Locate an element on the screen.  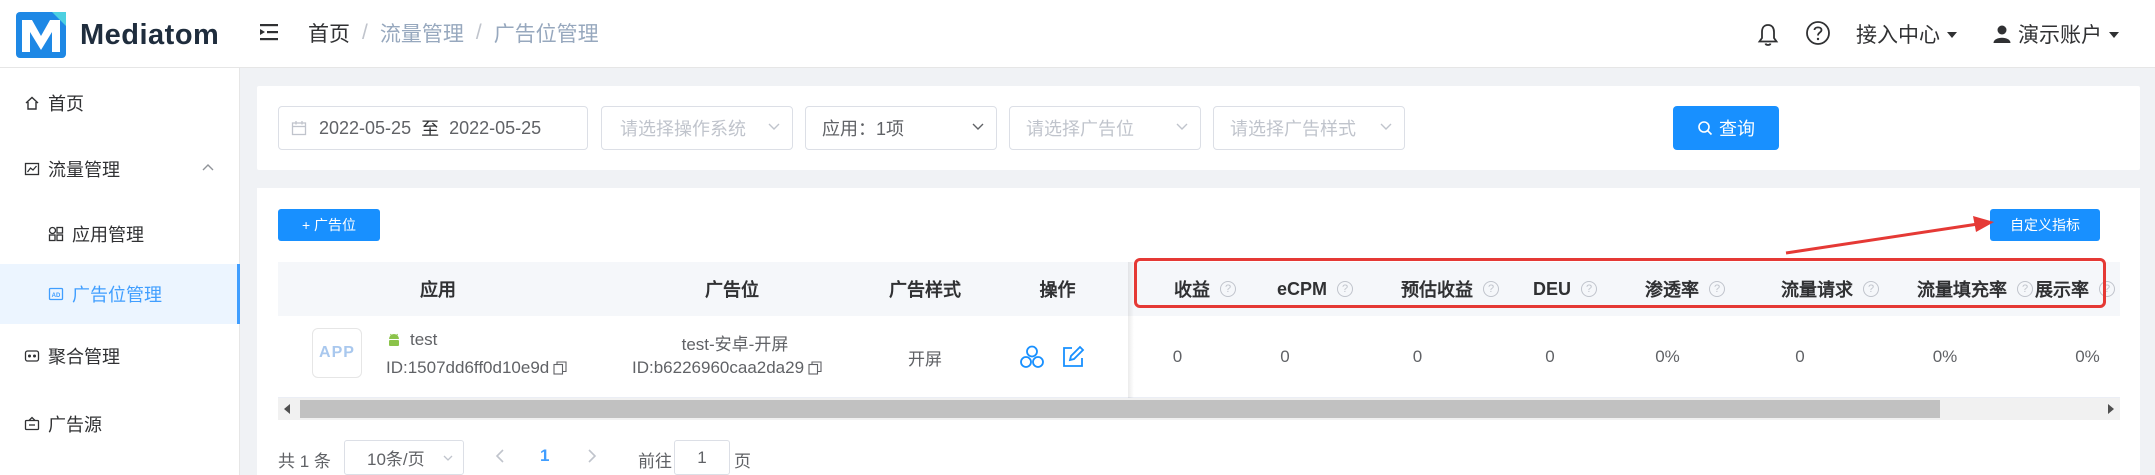
metric-cell-show-rate: 0% is located at coordinates (2087, 357).